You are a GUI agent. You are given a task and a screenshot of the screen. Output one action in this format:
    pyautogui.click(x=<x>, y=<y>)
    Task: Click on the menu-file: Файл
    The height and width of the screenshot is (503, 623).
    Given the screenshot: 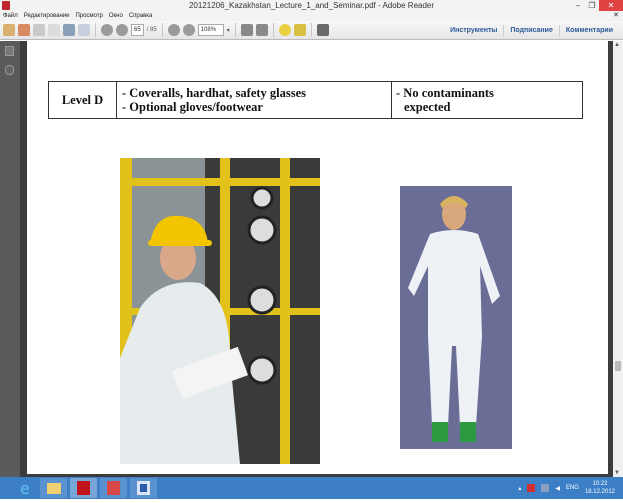 What is the action you would take?
    pyautogui.click(x=10, y=16)
    